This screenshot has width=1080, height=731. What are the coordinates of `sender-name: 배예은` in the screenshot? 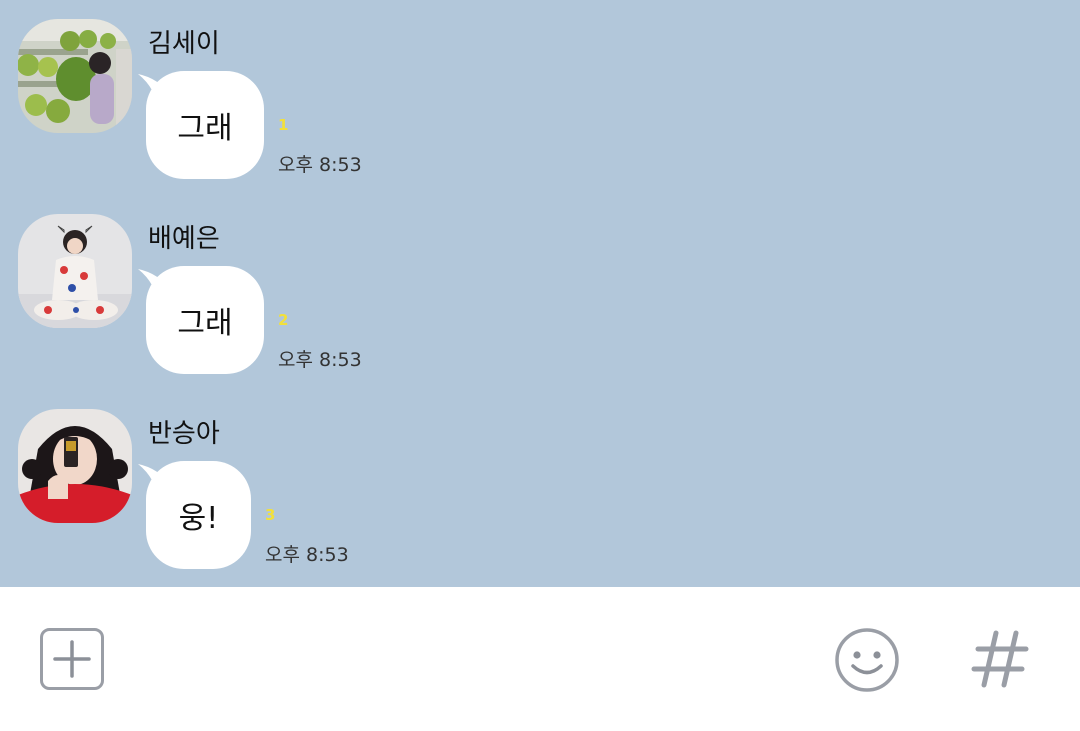 It's located at (184, 239).